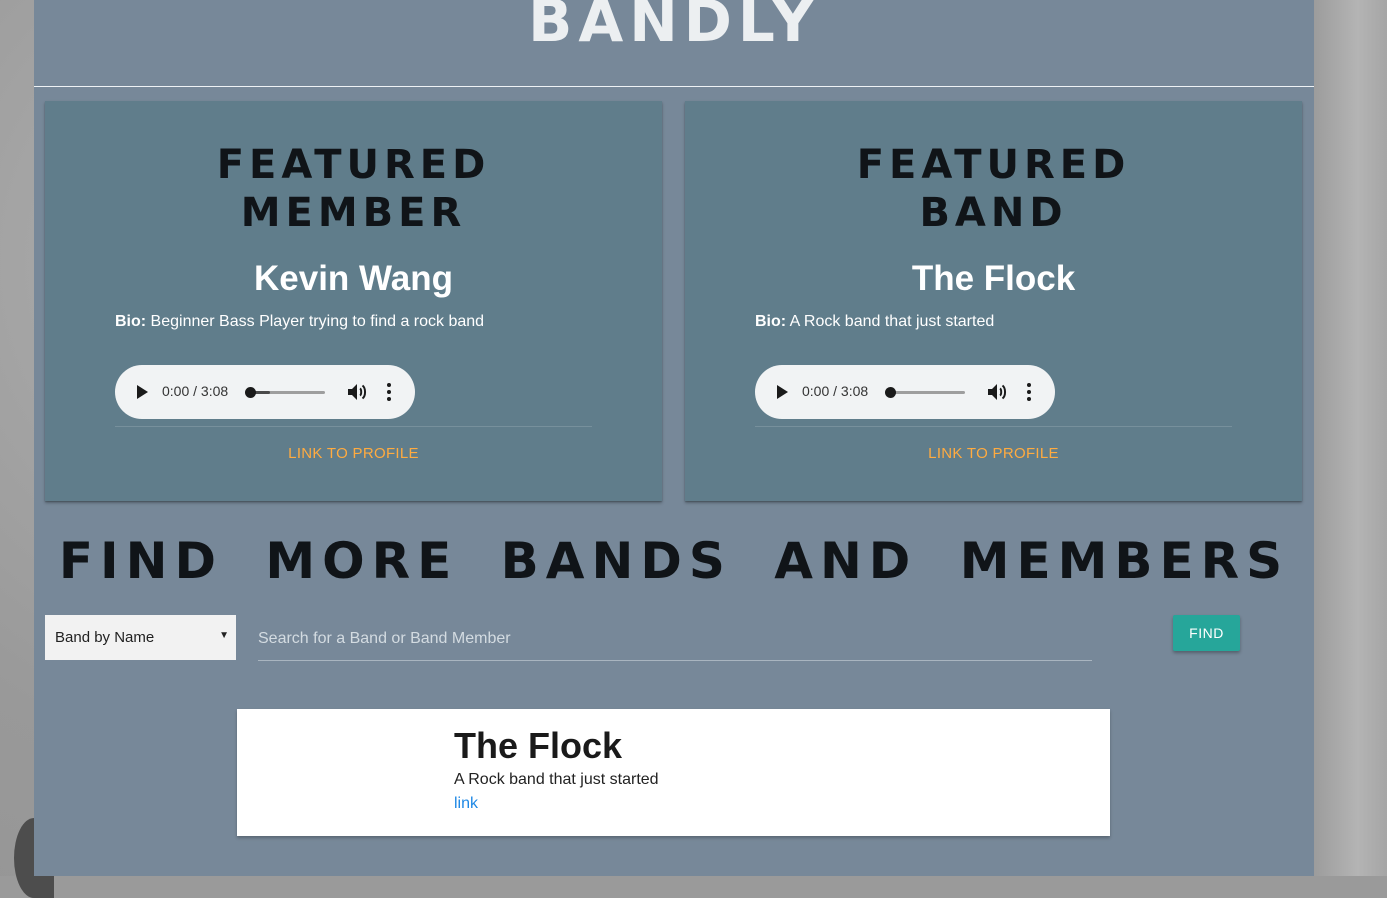 The height and width of the screenshot is (898, 1387). Describe the element at coordinates (993, 189) in the screenshot. I see `featured-band-heading: FEATURED BAND` at that location.